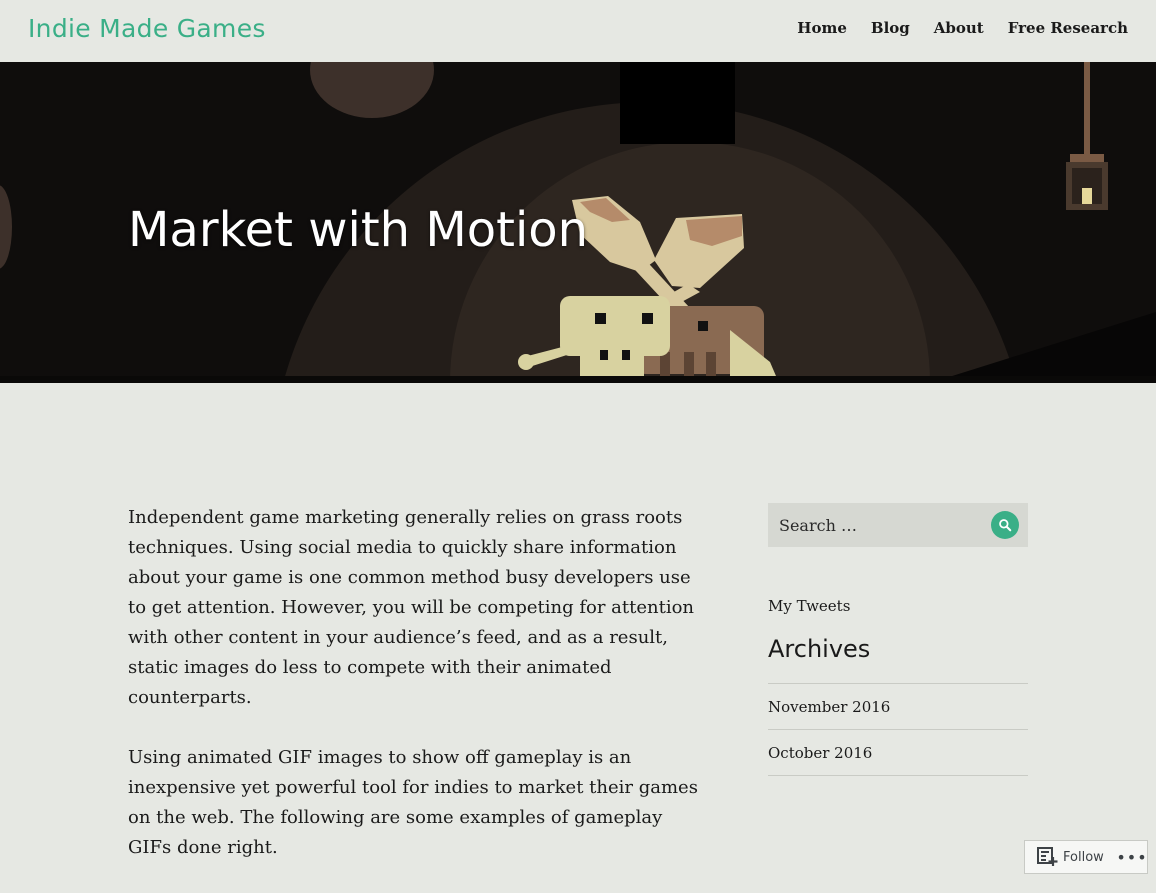 The width and height of the screenshot is (1156, 893). What do you see at coordinates (822, 28) in the screenshot?
I see `nav-home: Home` at bounding box center [822, 28].